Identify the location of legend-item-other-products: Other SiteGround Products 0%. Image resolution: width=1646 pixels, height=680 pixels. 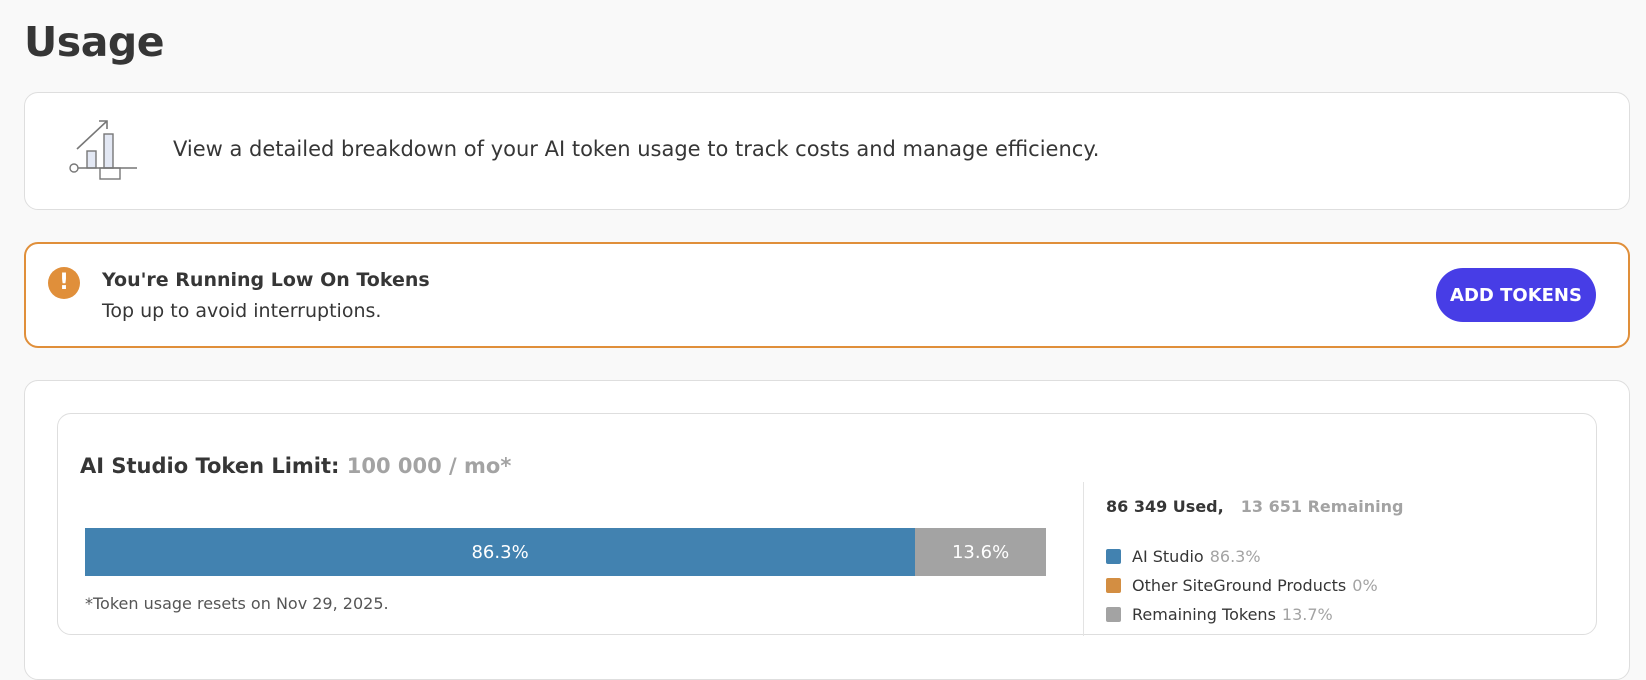
(1242, 585).